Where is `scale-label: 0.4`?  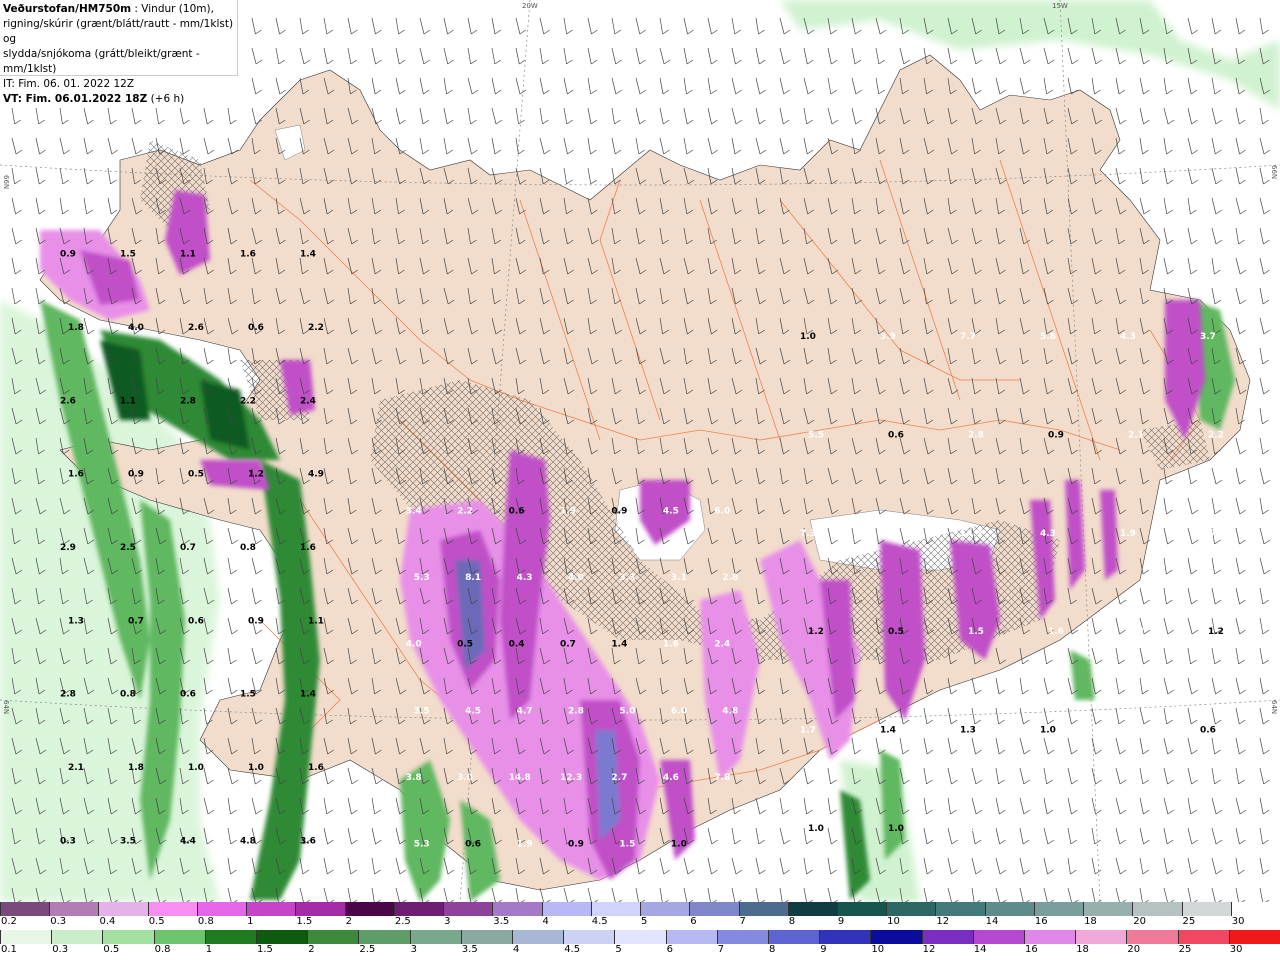 scale-label: 0.4 is located at coordinates (107, 921).